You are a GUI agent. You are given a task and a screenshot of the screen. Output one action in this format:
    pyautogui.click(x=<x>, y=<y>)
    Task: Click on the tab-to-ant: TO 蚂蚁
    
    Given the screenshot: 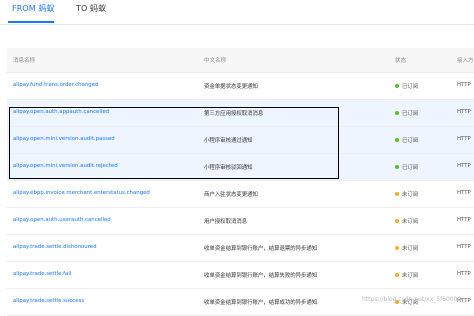 What is the action you would take?
    pyautogui.click(x=91, y=8)
    